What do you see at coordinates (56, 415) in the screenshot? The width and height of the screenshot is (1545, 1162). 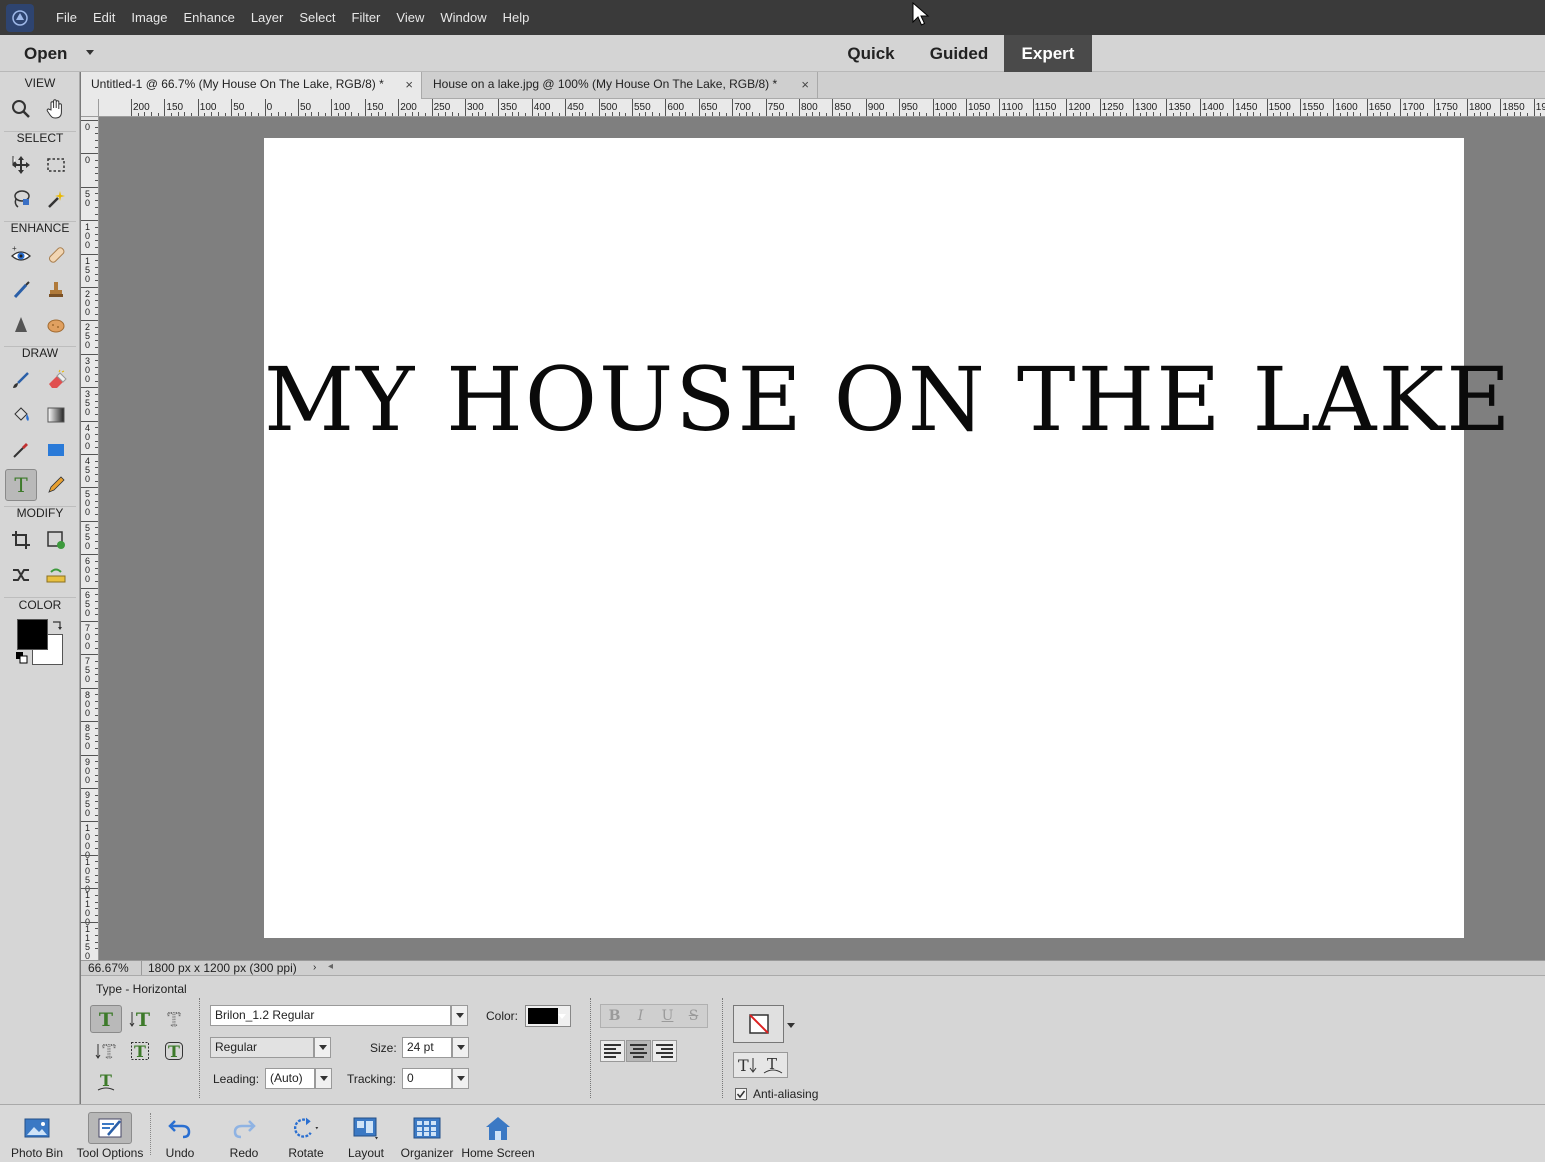 I see `gradient-icon` at bounding box center [56, 415].